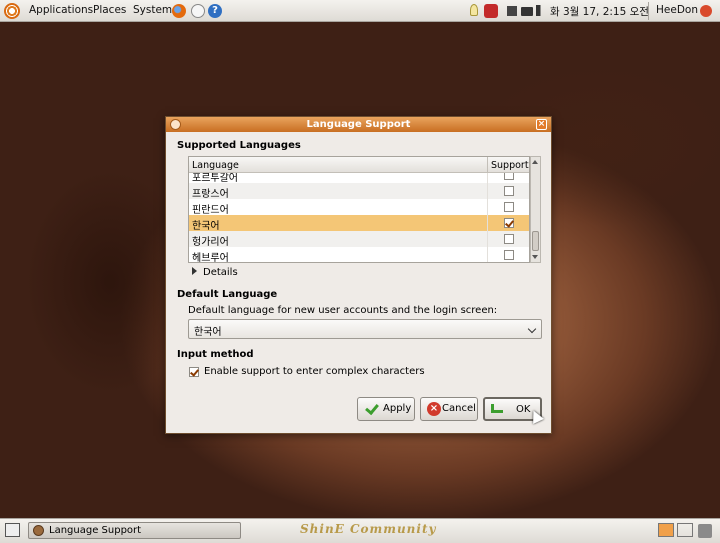 This screenshot has height=543, width=720. I want to click on lightbulb-icon, so click(474, 10).